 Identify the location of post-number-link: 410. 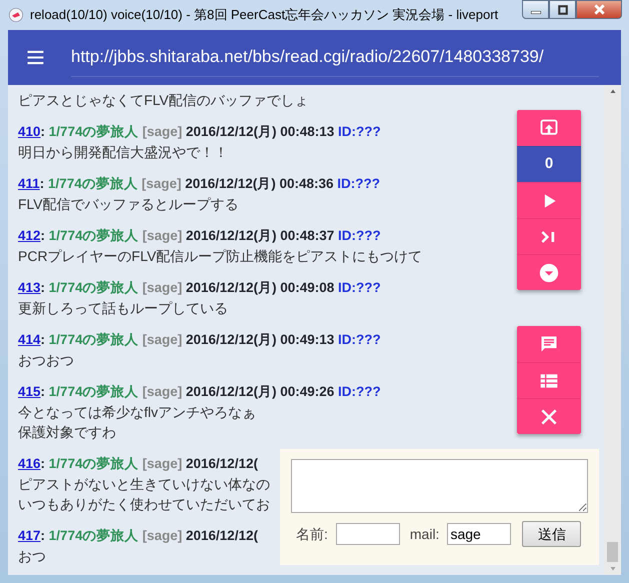
(29, 131).